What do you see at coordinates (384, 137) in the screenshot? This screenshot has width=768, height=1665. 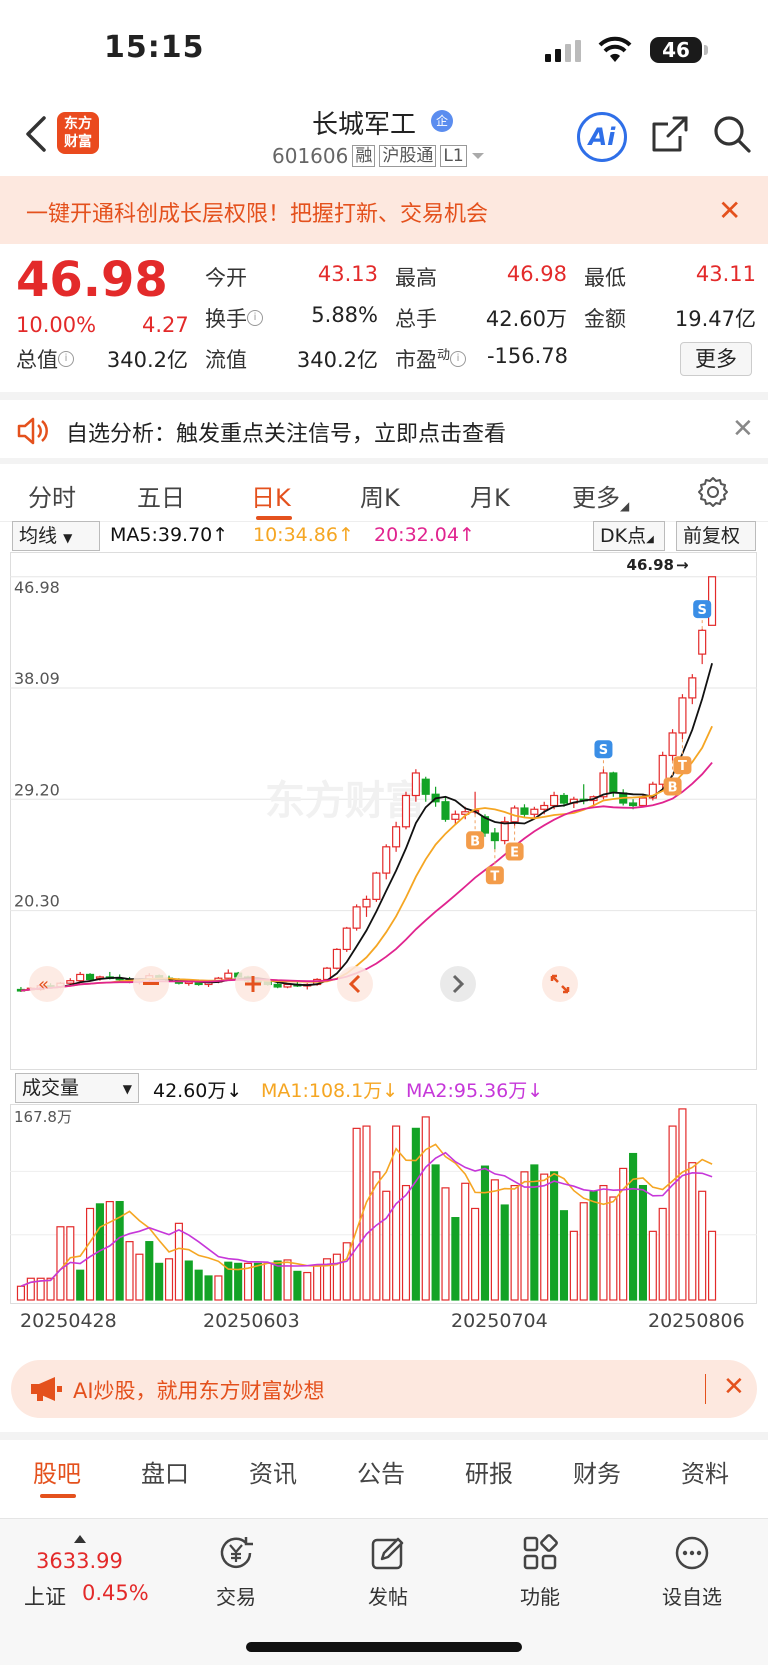 I see `stock-header: 东方 财富 长城军工 企 601606 融 沪股通 L1 Ai` at bounding box center [384, 137].